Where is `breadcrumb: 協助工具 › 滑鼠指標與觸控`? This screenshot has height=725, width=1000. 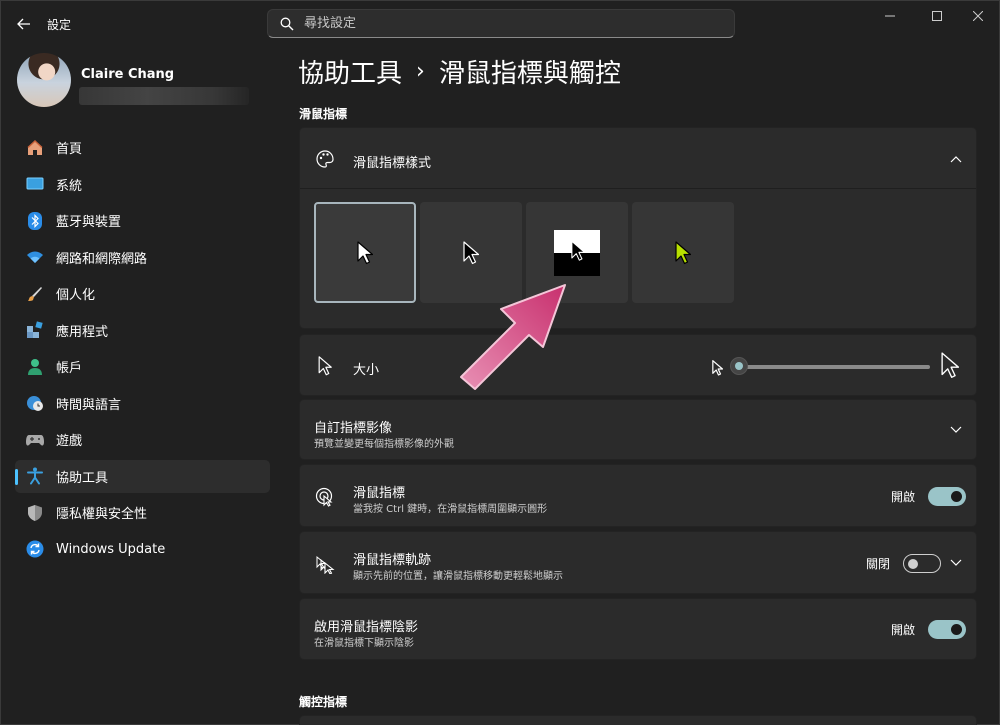 breadcrumb: 協助工具 › 滑鼠指標與觸控 is located at coordinates (459, 71).